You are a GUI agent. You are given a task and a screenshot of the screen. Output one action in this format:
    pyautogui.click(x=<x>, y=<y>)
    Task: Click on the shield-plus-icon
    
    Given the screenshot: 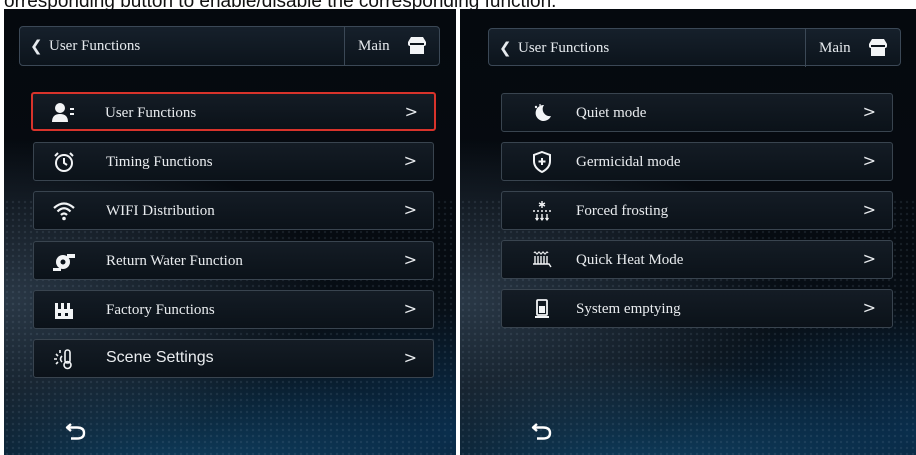 What is the action you would take?
    pyautogui.click(x=542, y=162)
    